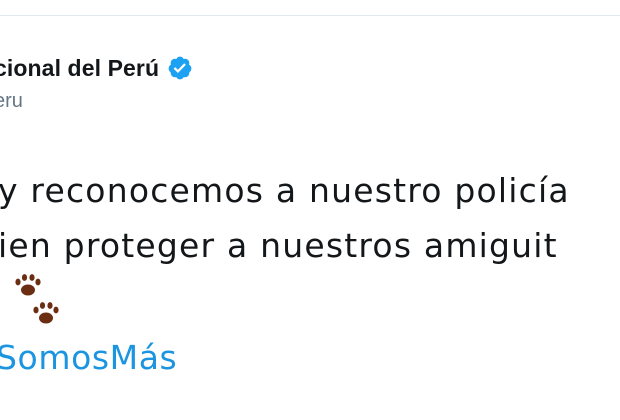 This screenshot has width=620, height=420. What do you see at coordinates (79, 68) in the screenshot?
I see `author-display-name: cional del Perú` at bounding box center [79, 68].